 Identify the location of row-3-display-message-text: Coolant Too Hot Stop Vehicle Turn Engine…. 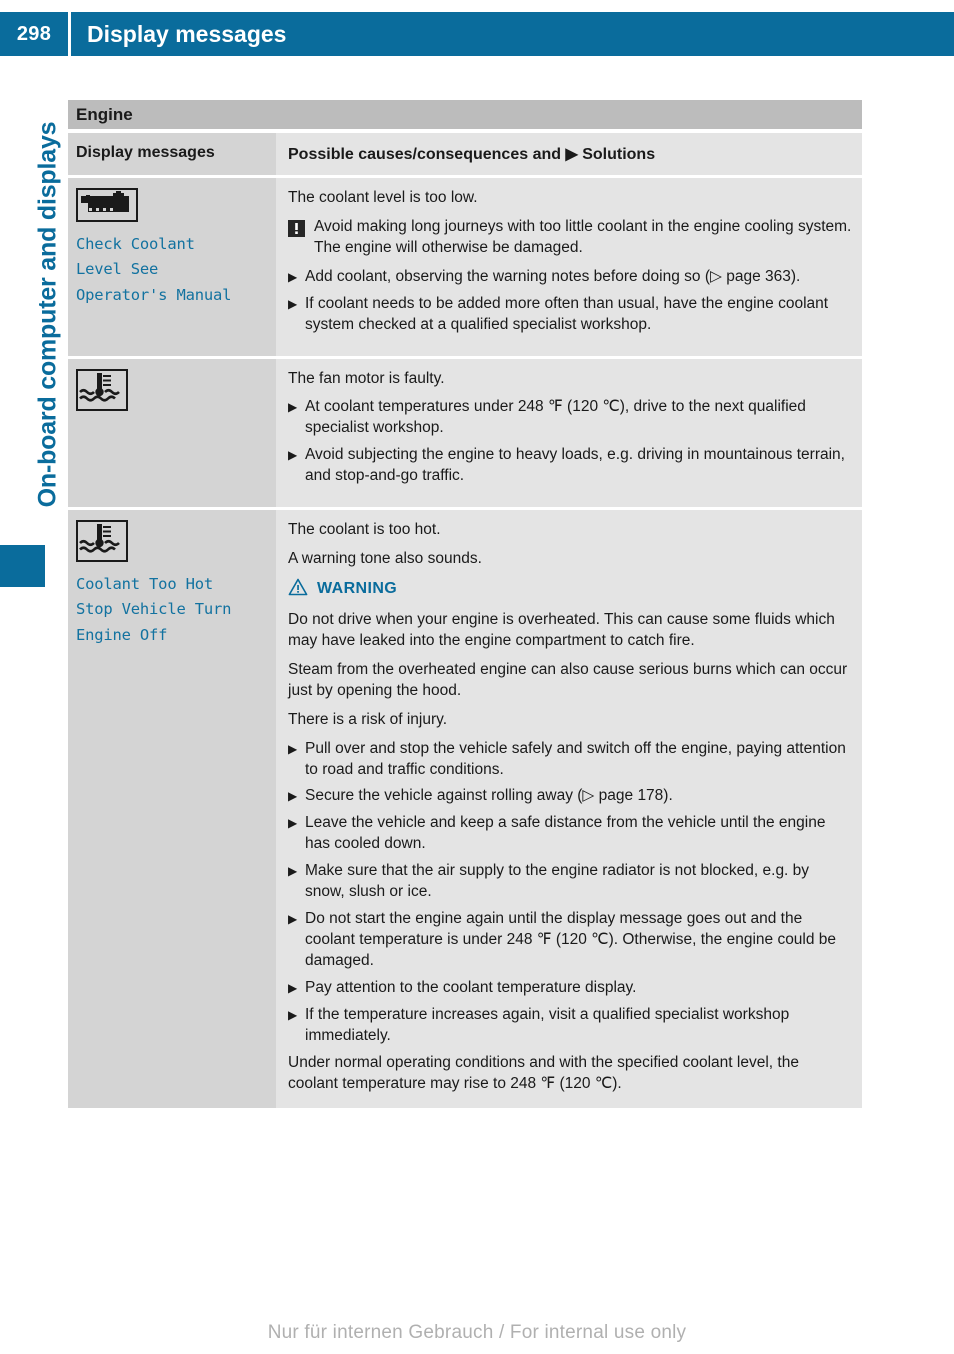
(172, 610).